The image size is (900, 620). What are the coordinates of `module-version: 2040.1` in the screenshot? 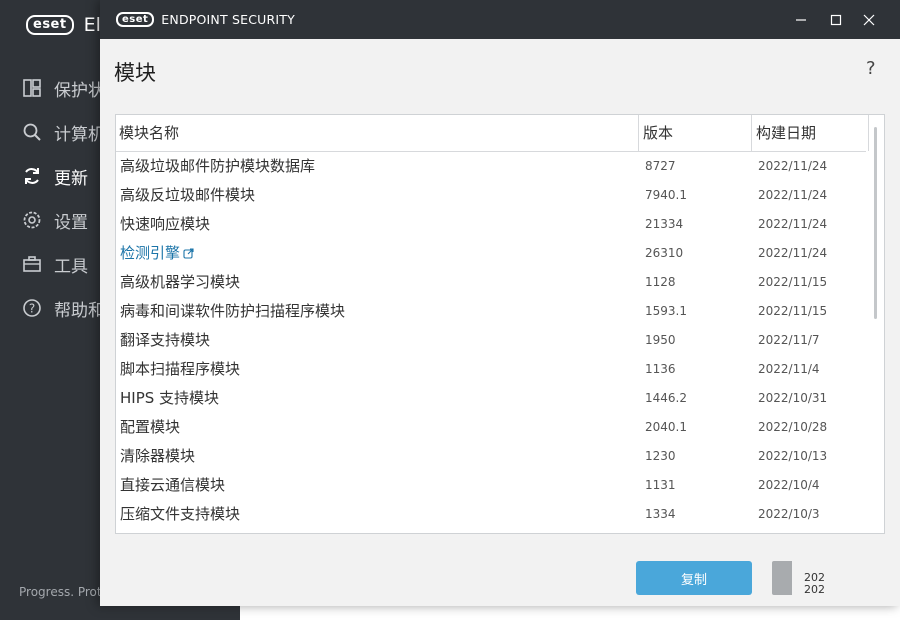 It's located at (666, 427).